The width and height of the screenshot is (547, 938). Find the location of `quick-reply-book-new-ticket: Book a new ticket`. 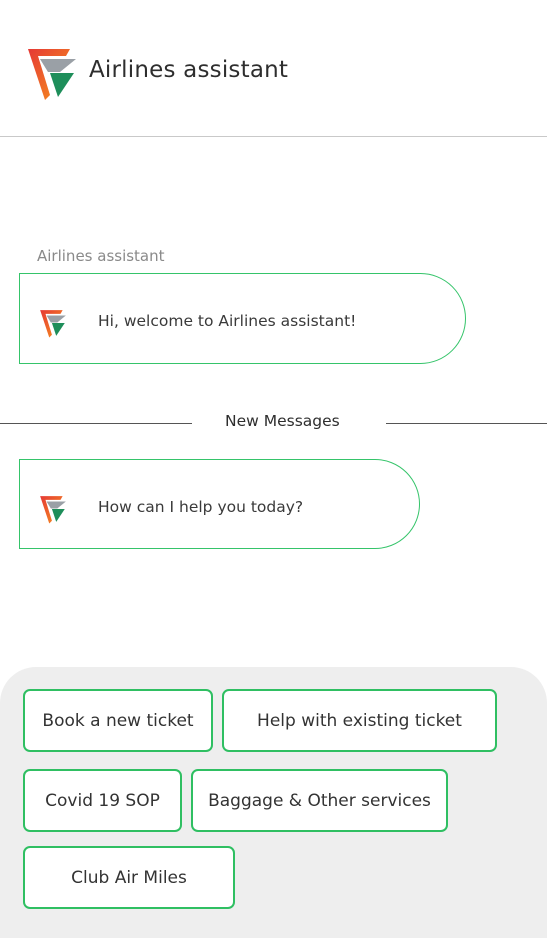

quick-reply-book-new-ticket: Book a new ticket is located at coordinates (118, 720).